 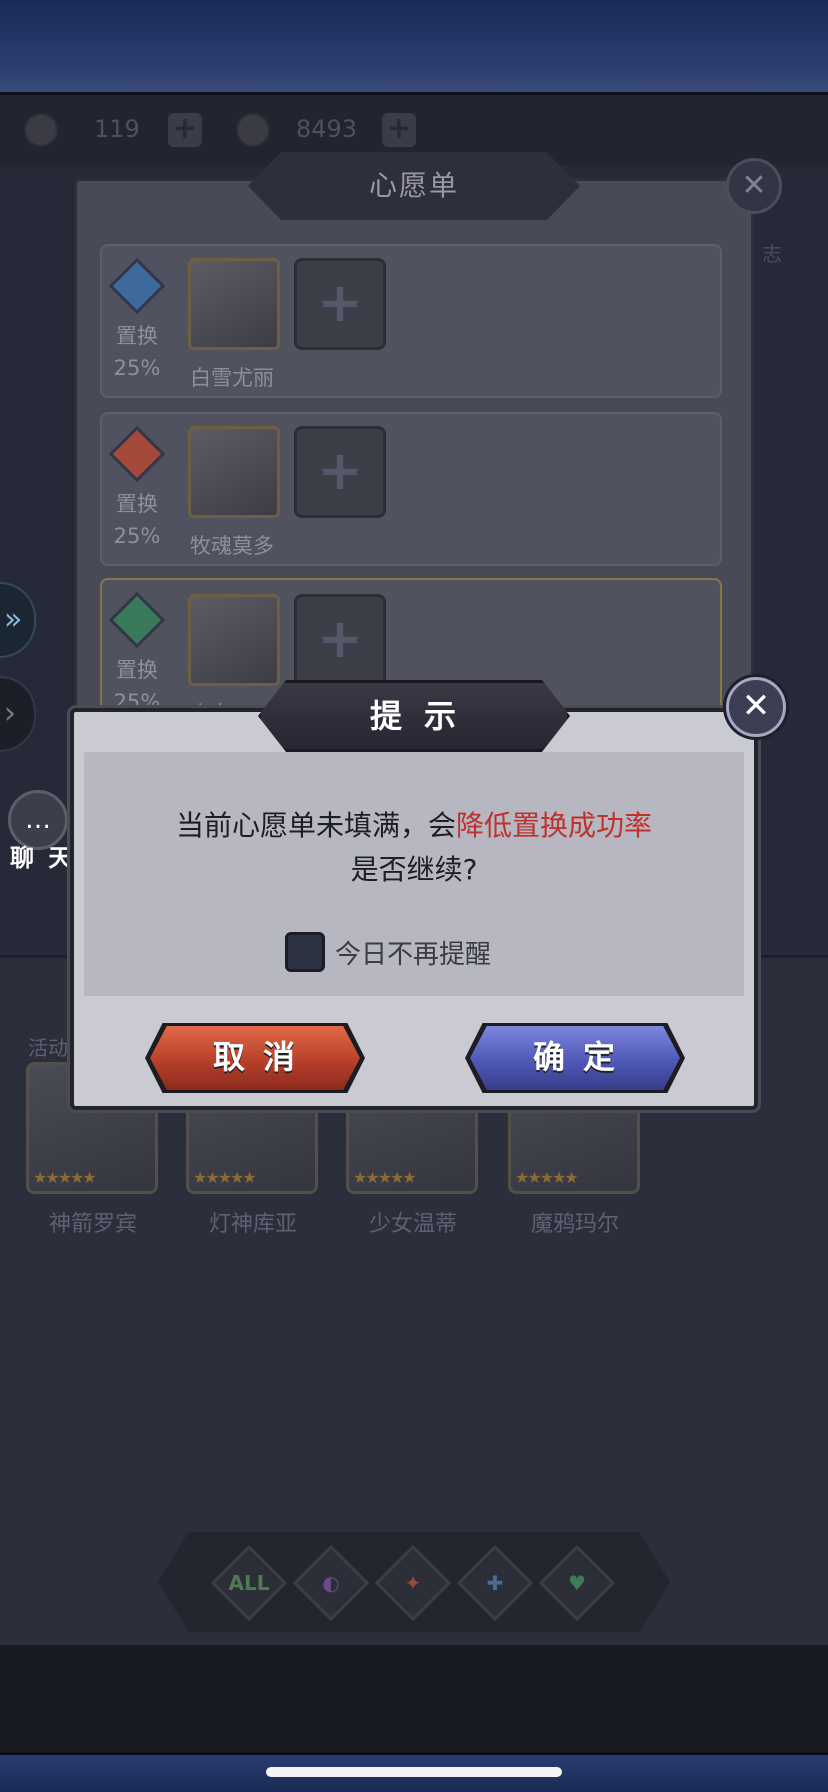 I want to click on dialog-close-button: ✕, so click(x=756, y=707).